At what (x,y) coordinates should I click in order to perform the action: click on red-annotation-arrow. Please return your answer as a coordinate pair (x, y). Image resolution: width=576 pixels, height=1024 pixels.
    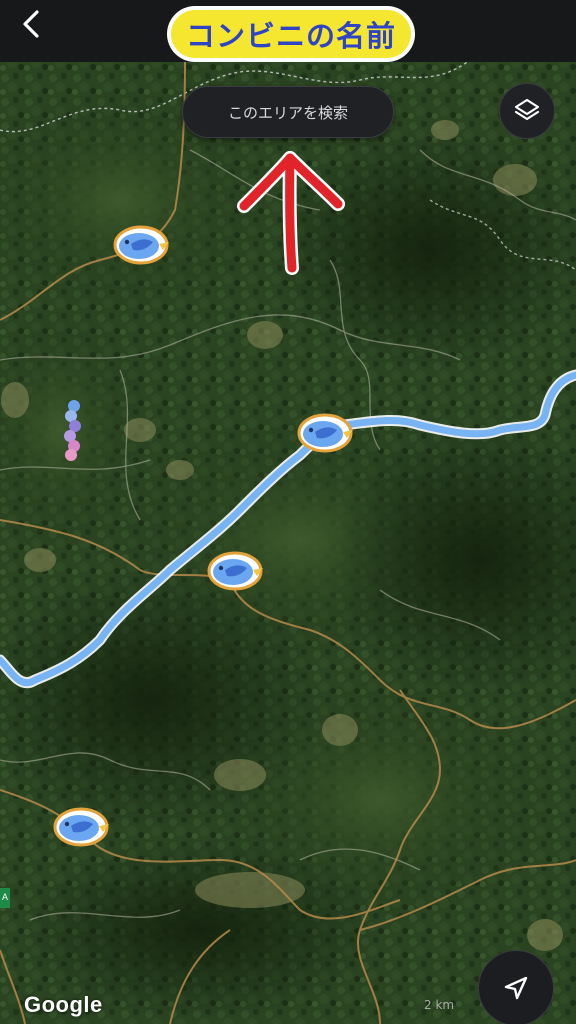
    Looking at the image, I should click on (291, 213).